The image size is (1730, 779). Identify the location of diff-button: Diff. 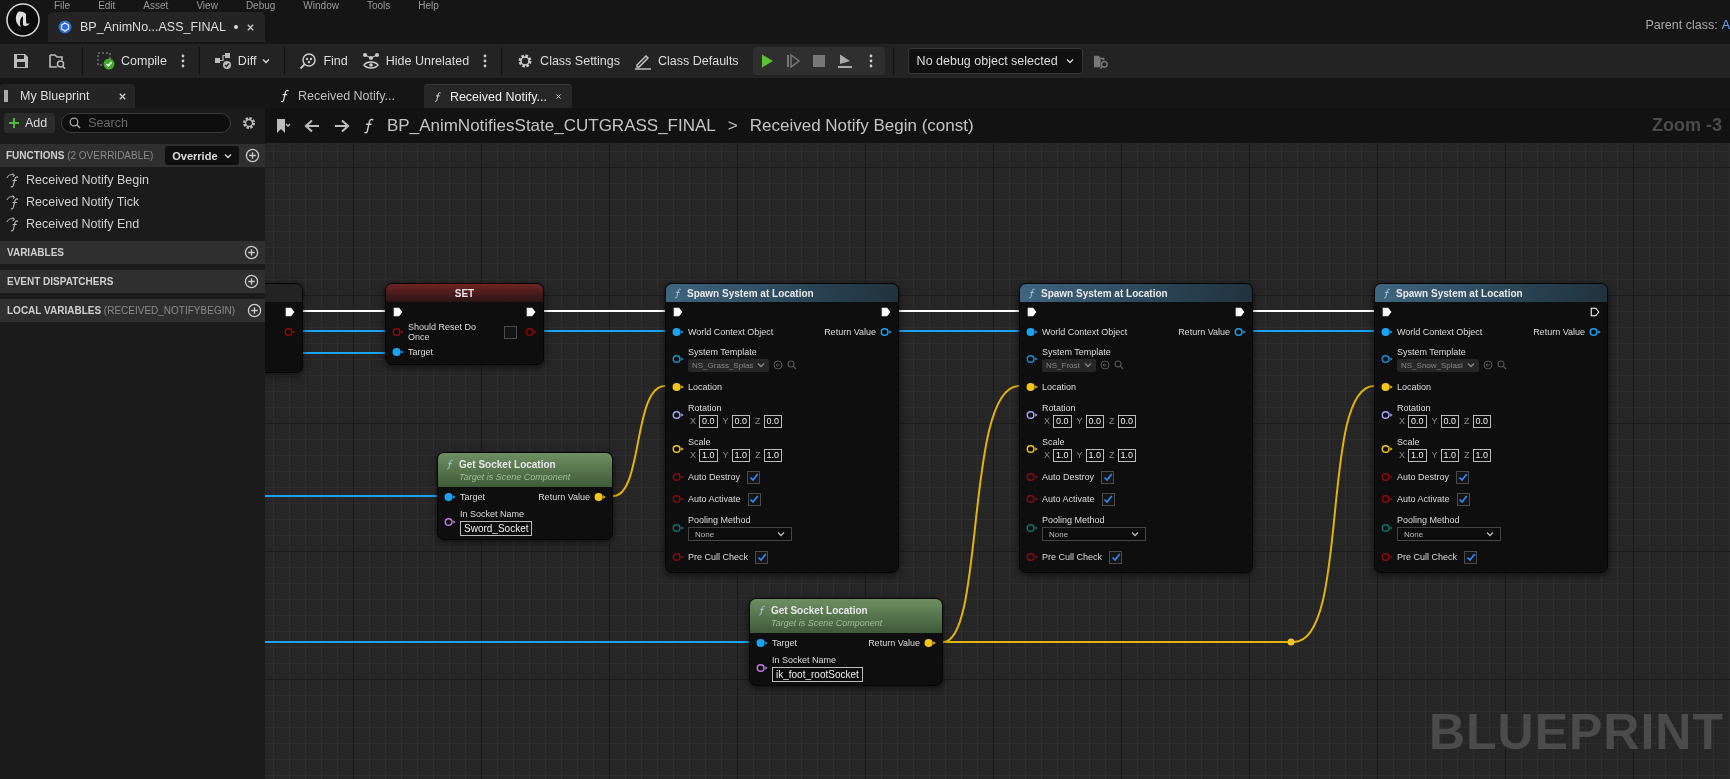
(242, 61).